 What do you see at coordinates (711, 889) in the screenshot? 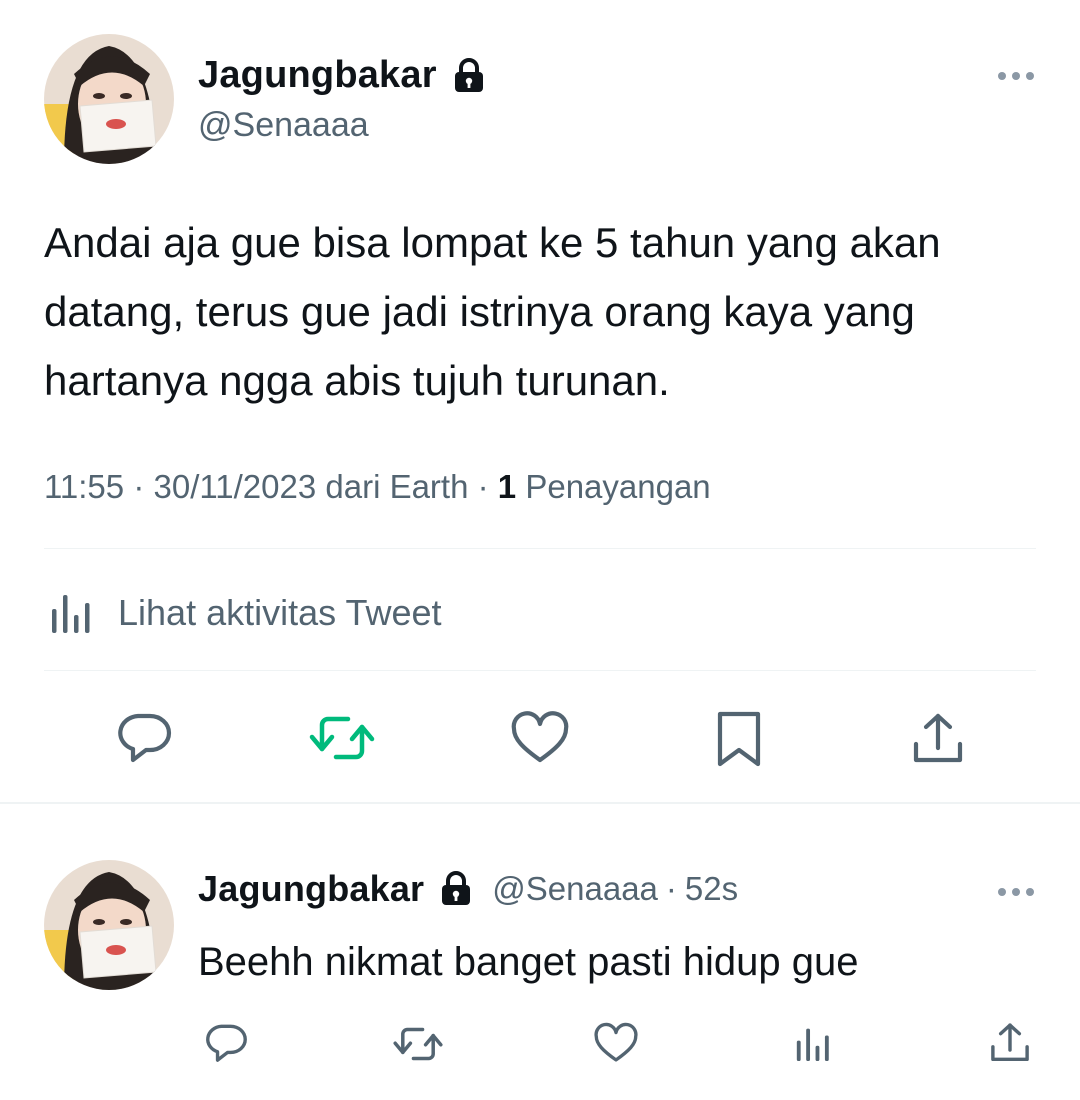
I see `reply-time: 52s` at bounding box center [711, 889].